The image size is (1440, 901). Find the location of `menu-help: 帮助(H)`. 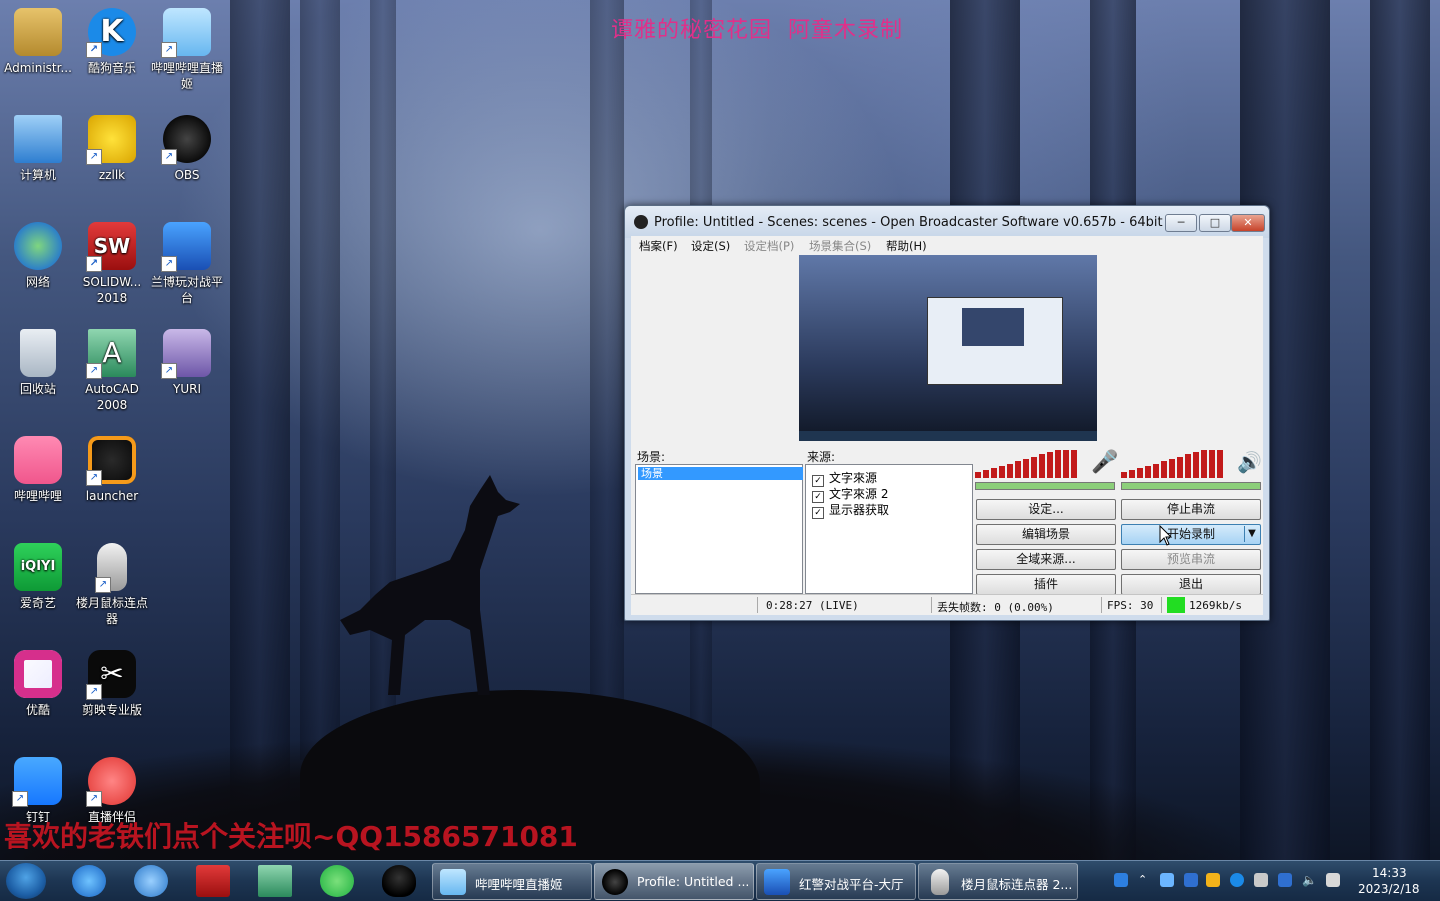

menu-help: 帮助(H) is located at coordinates (906, 246).